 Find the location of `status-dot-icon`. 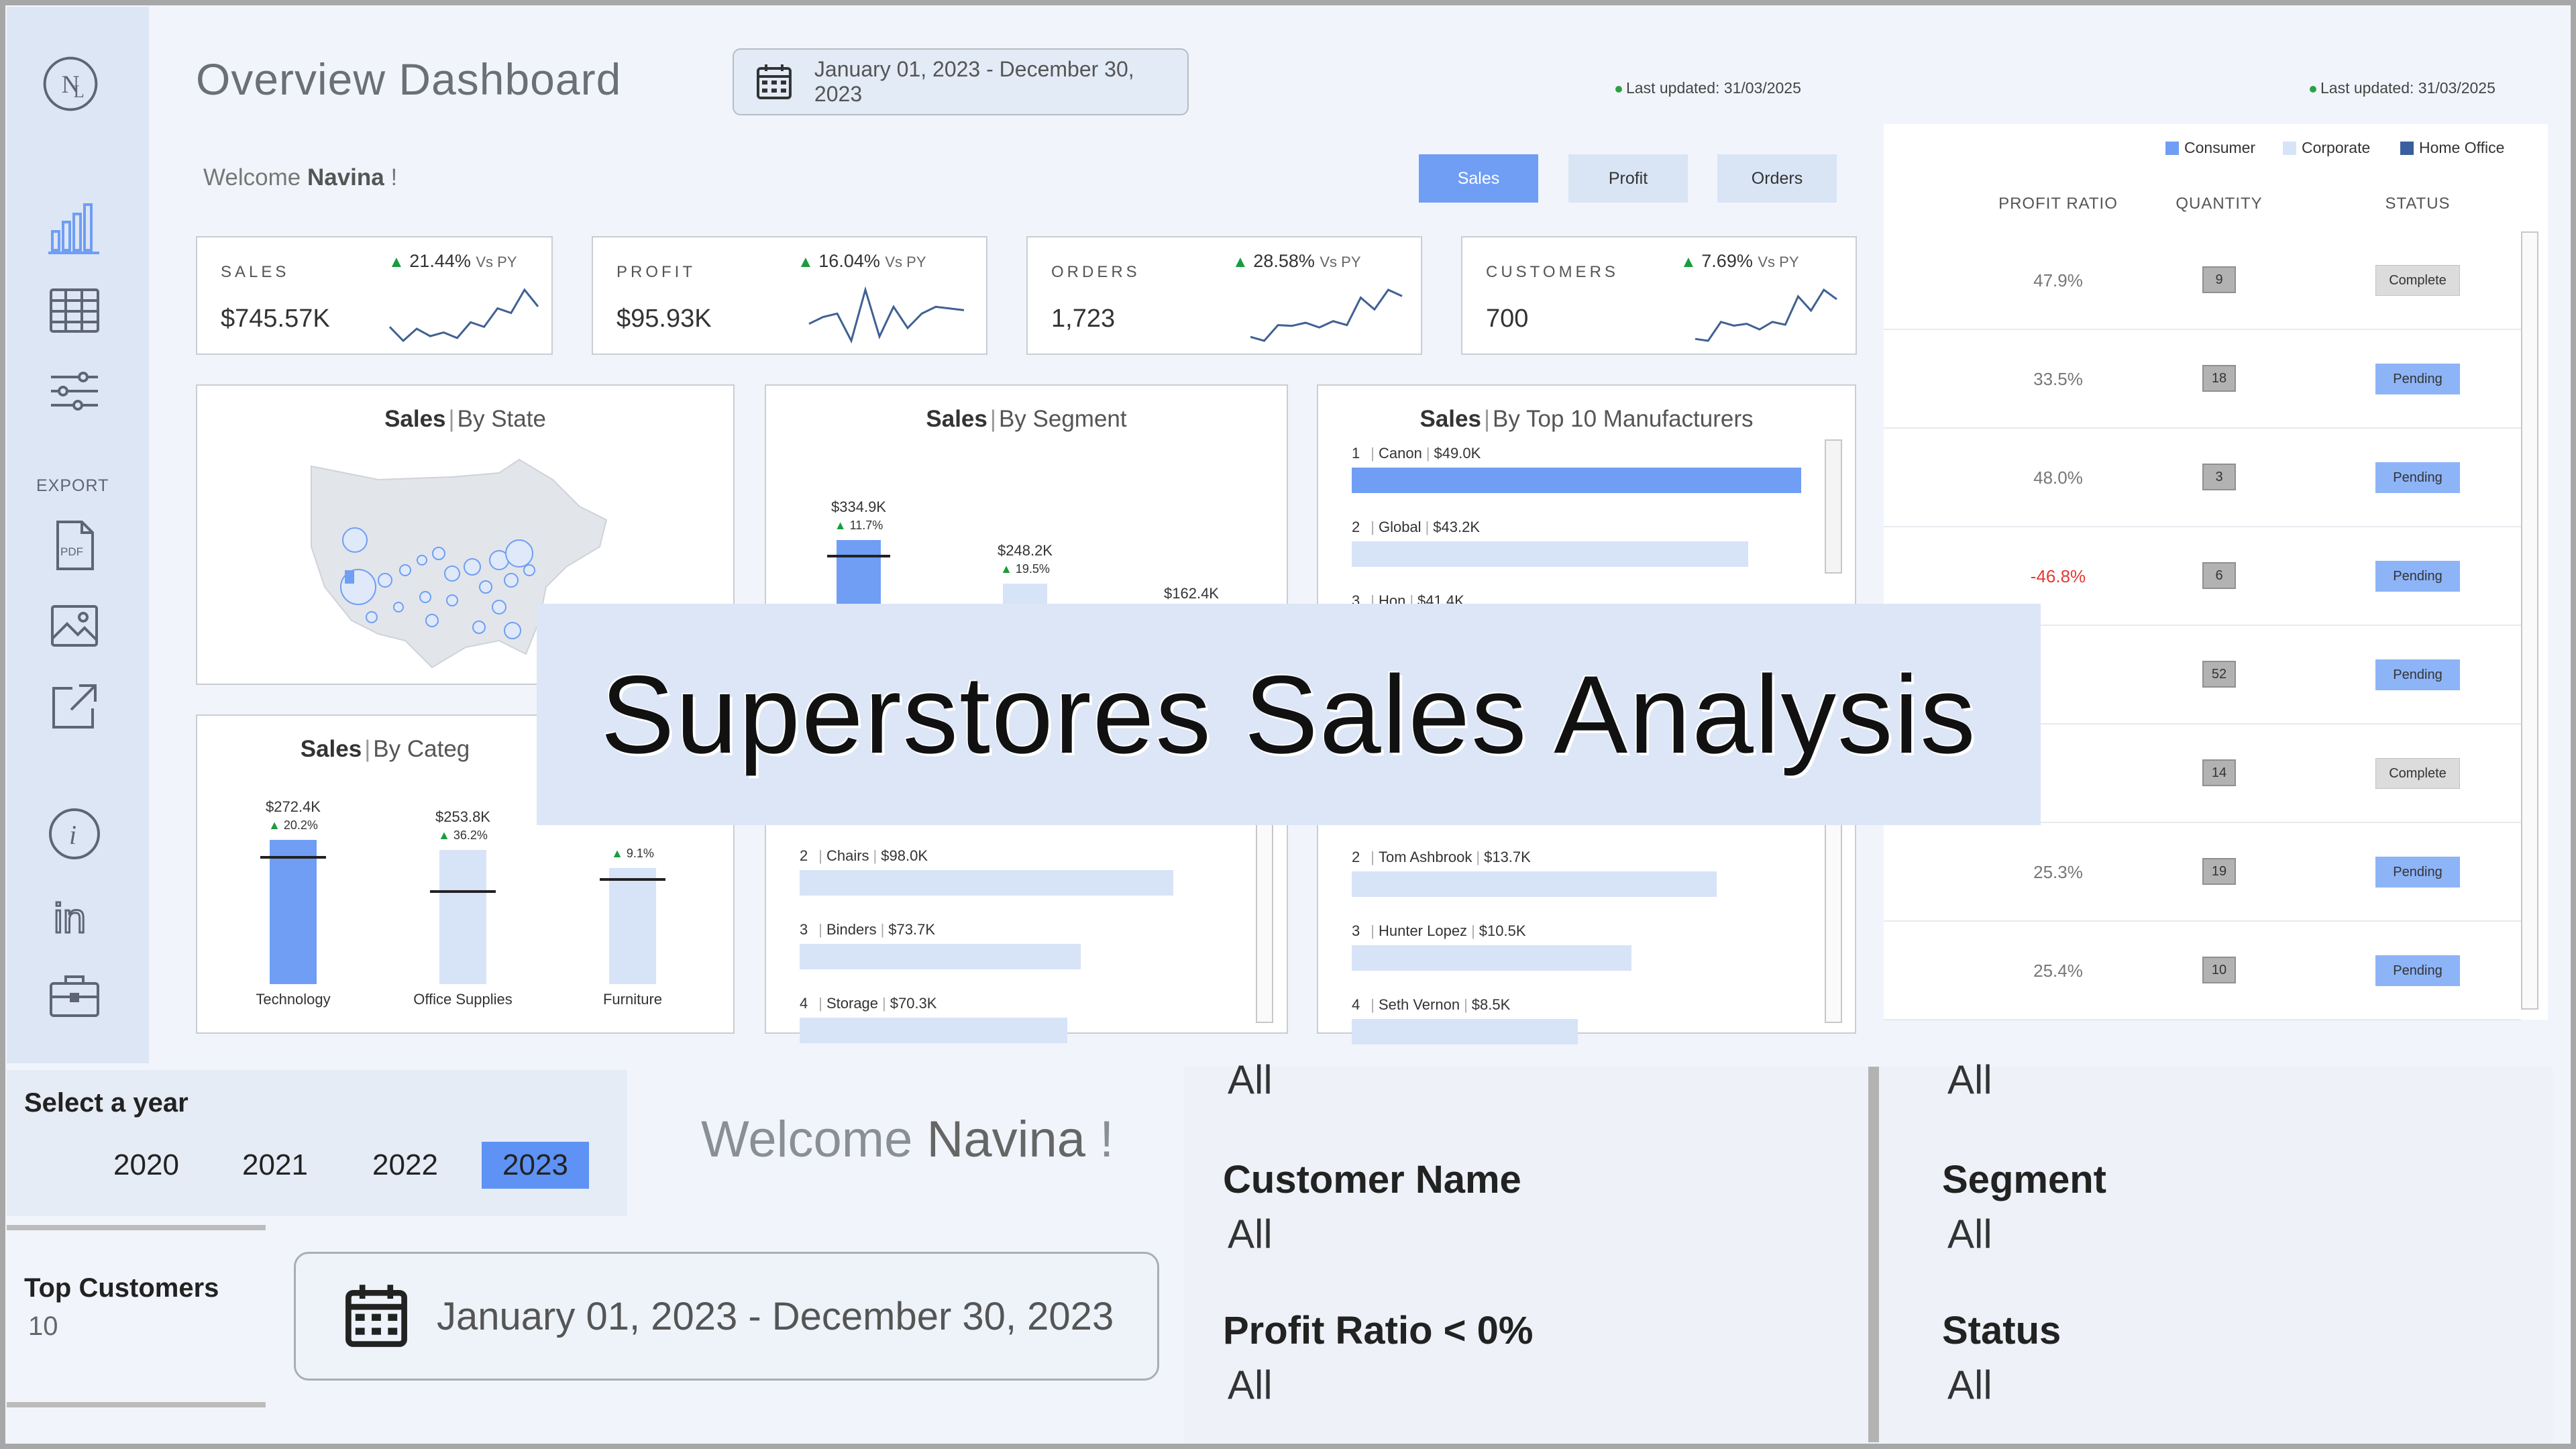

status-dot-icon is located at coordinates (2313, 89).